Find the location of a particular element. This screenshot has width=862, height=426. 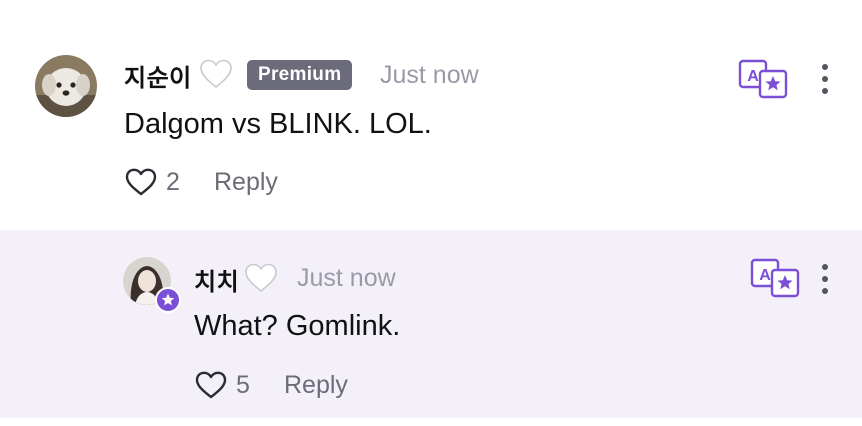

comment-text: Dalgom vs BLINK. LOL. is located at coordinates (278, 124).